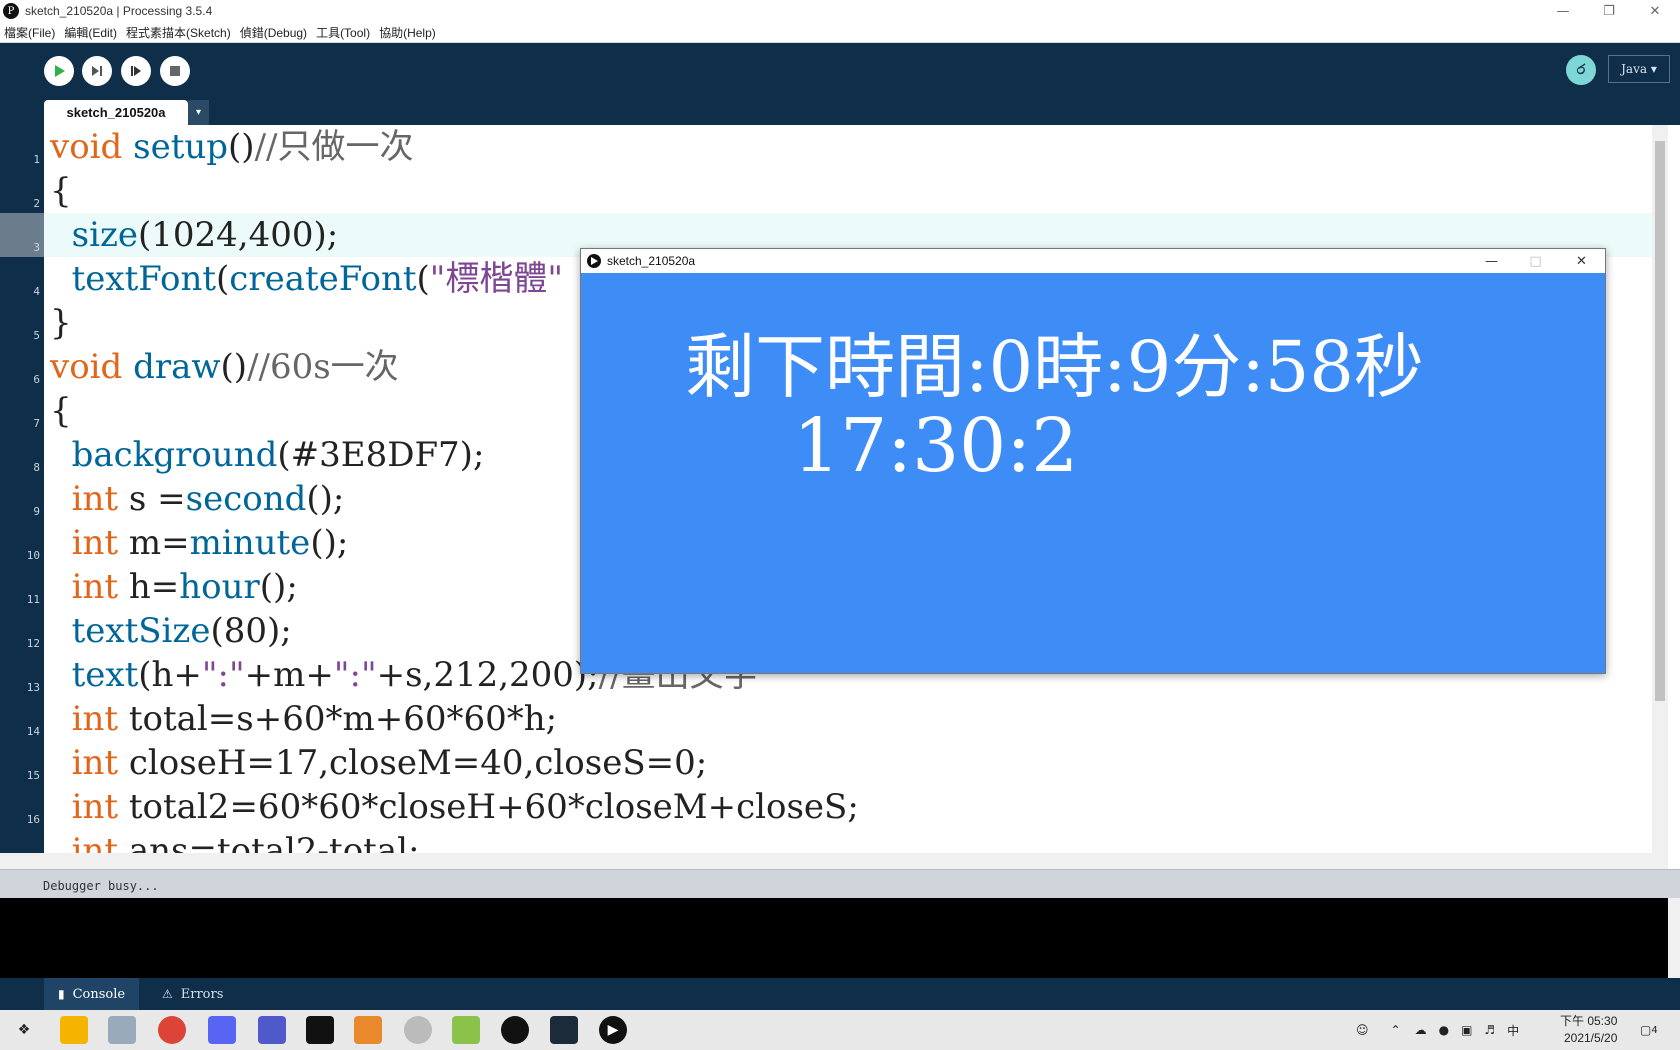 The image size is (1680, 1050). I want to click on run-button, so click(59, 71).